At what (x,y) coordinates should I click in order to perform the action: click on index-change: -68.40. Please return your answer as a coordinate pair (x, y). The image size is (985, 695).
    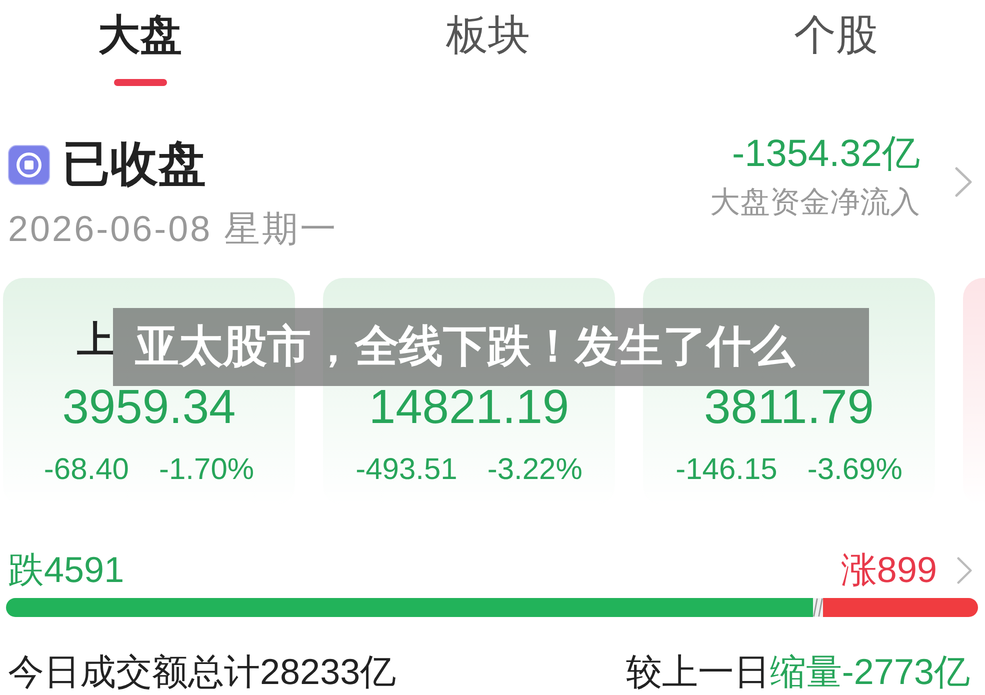
    Looking at the image, I should click on (86, 470).